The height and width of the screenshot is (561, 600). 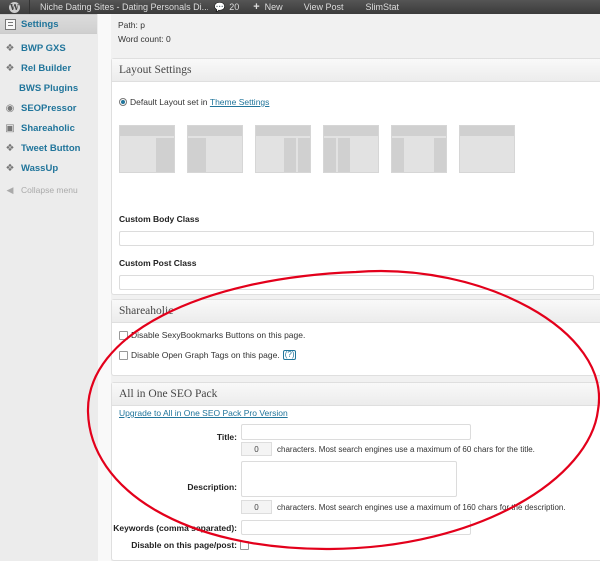 I want to click on comment-bubble-icon: 💬, so click(x=220, y=6).